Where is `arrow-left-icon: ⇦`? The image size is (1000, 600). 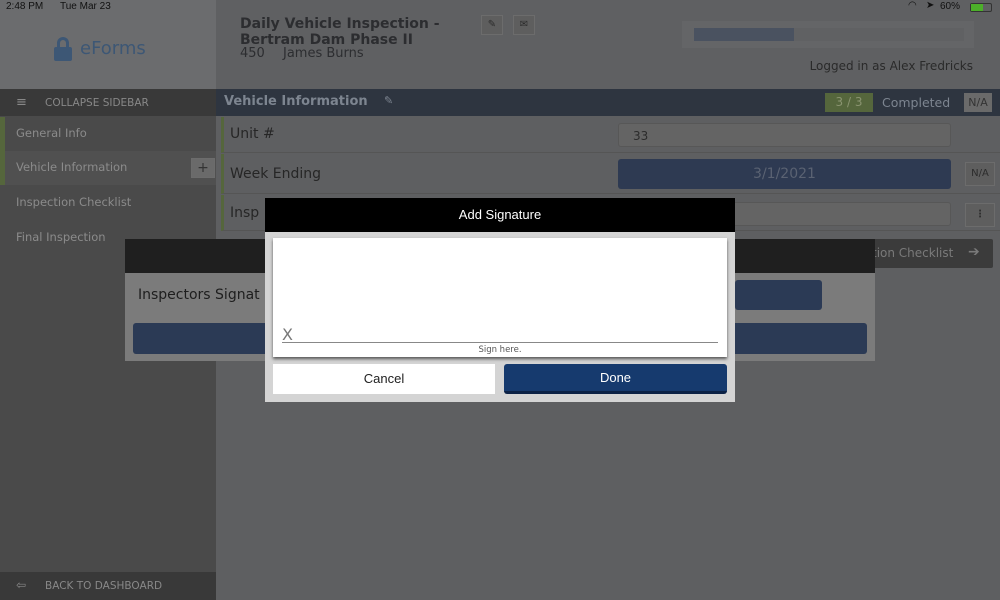 arrow-left-icon: ⇦ is located at coordinates (21, 585).